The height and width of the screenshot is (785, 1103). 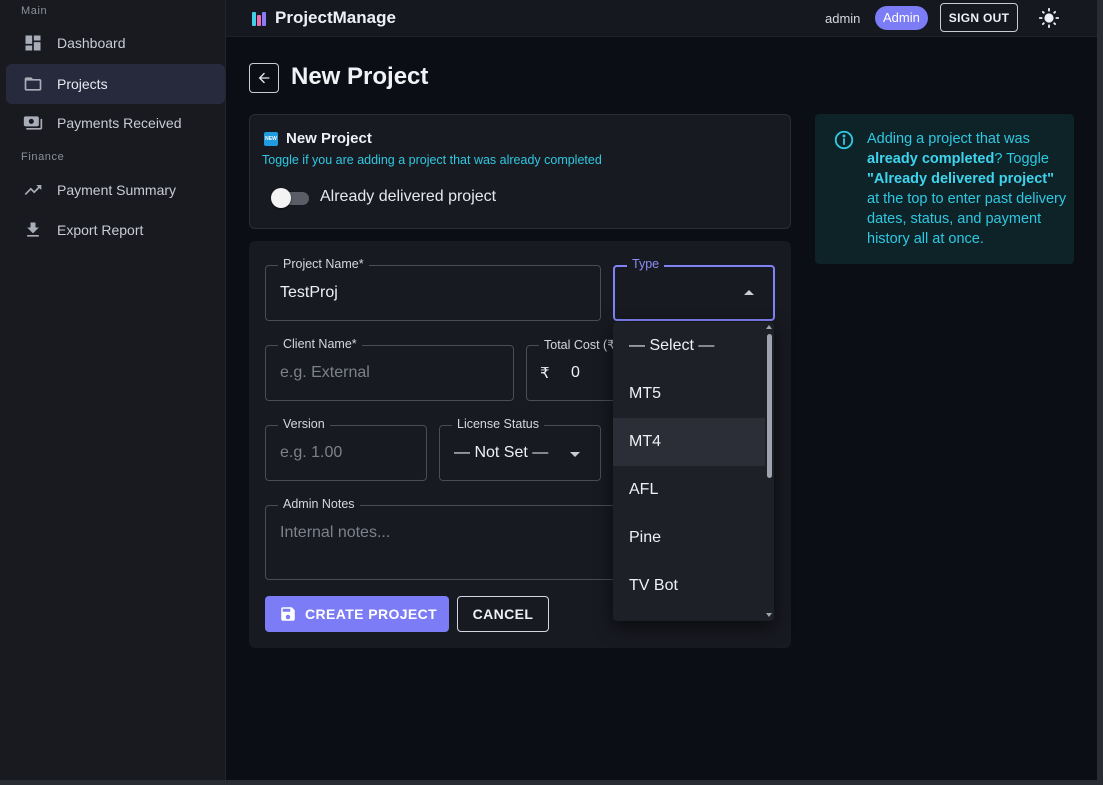 I want to click on admin-notes-label: Admin Notes, so click(x=319, y=504).